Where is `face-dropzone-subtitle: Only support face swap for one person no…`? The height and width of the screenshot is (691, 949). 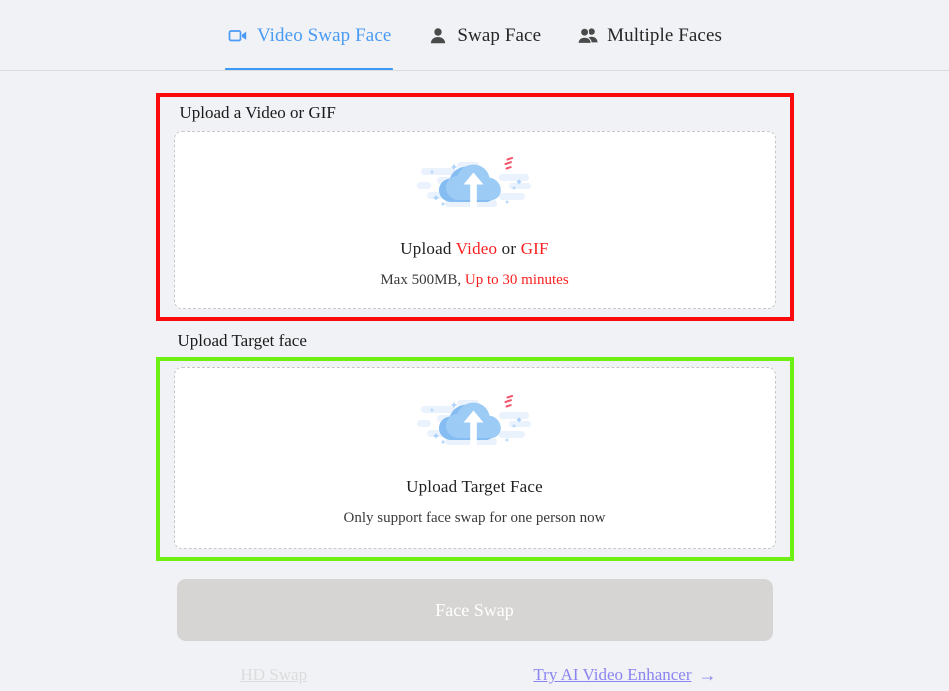 face-dropzone-subtitle: Only support face swap for one person no… is located at coordinates (474, 517).